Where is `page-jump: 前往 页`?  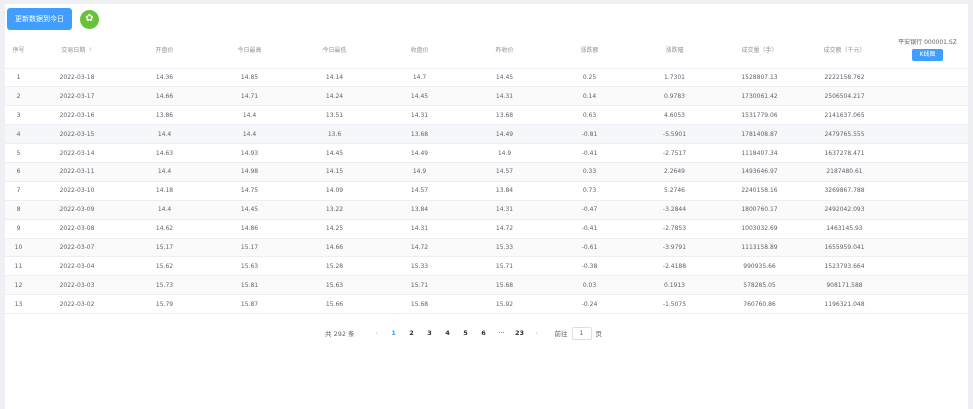
page-jump: 前往 页 is located at coordinates (579, 333).